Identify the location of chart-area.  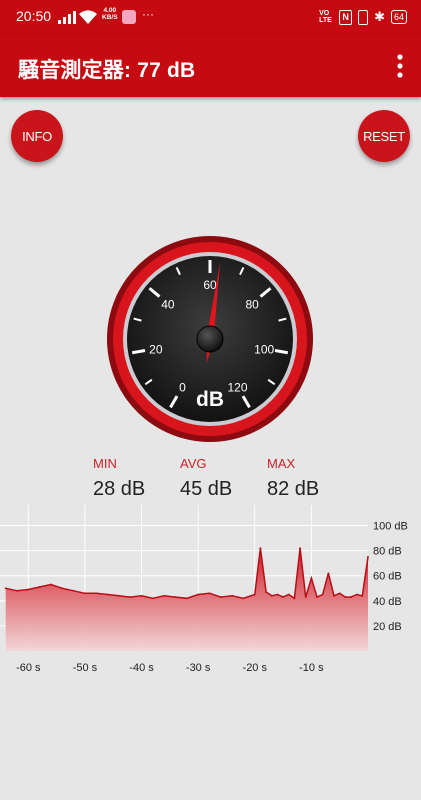
(186, 599).